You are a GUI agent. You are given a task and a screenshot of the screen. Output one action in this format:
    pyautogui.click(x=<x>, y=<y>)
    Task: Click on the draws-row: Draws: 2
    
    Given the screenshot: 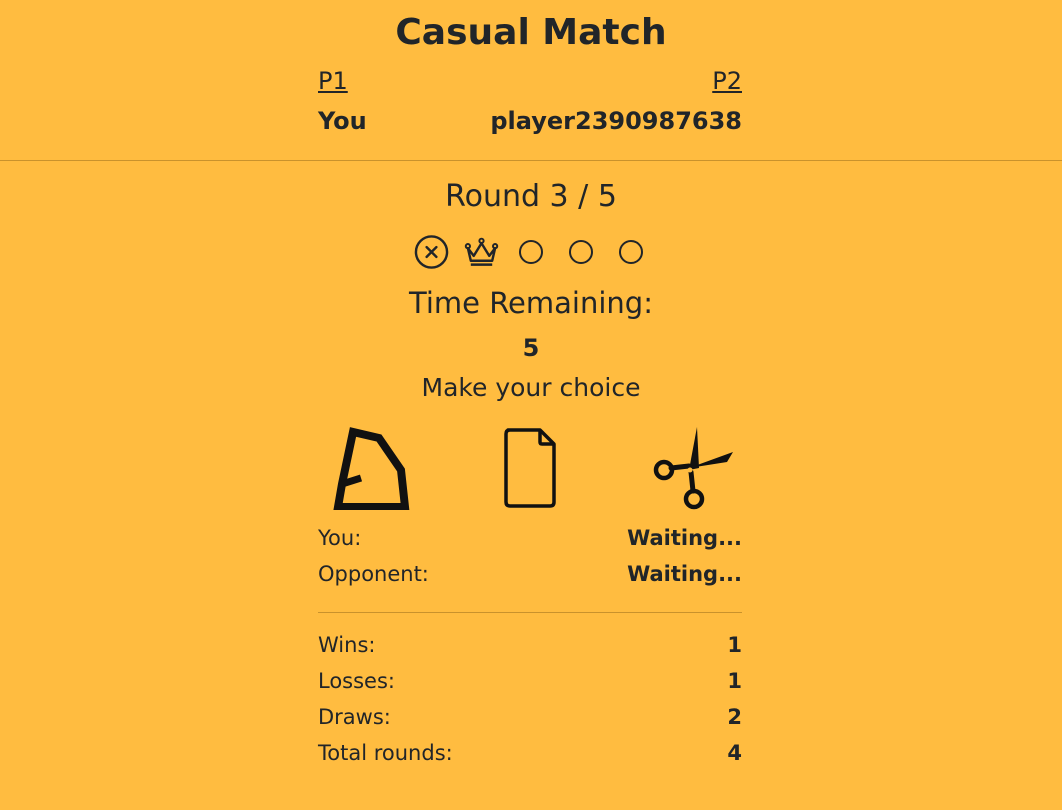 What is the action you would take?
    pyautogui.click(x=530, y=717)
    